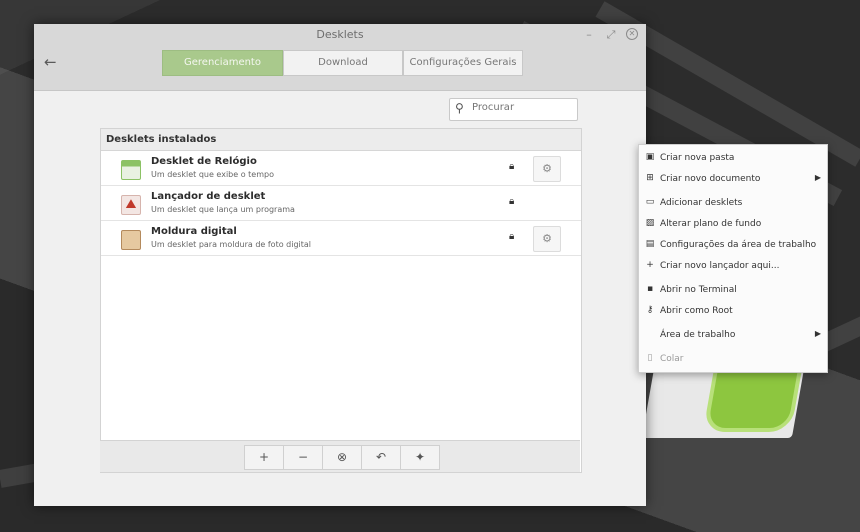 The image size is (860, 532). Describe the element at coordinates (650, 244) in the screenshot. I see `desktop-settings-icon: ▤` at that location.